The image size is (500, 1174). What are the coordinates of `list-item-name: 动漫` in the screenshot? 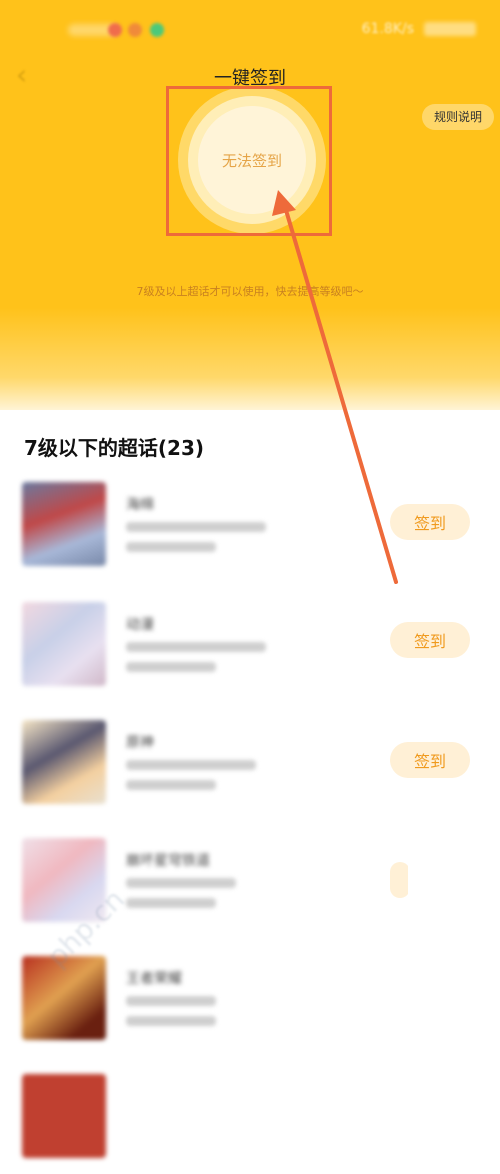 It's located at (140, 625).